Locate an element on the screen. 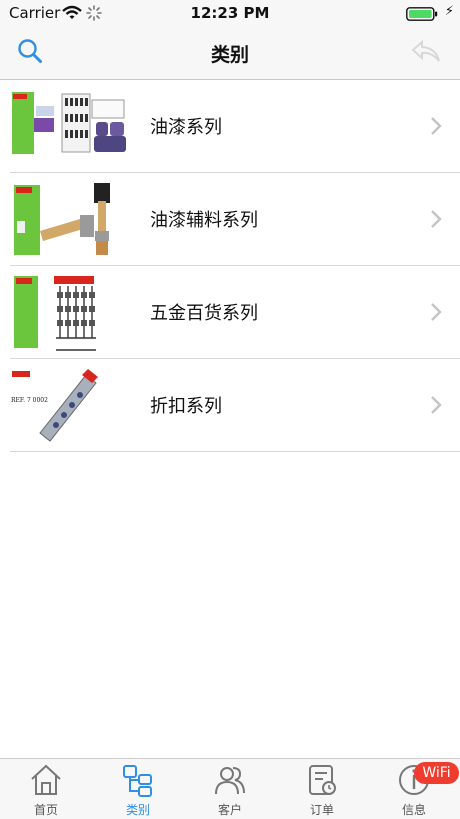 This screenshot has width=460, height=819. status-bar: Carrier 12:23 PM ⚡ is located at coordinates (230, 14).